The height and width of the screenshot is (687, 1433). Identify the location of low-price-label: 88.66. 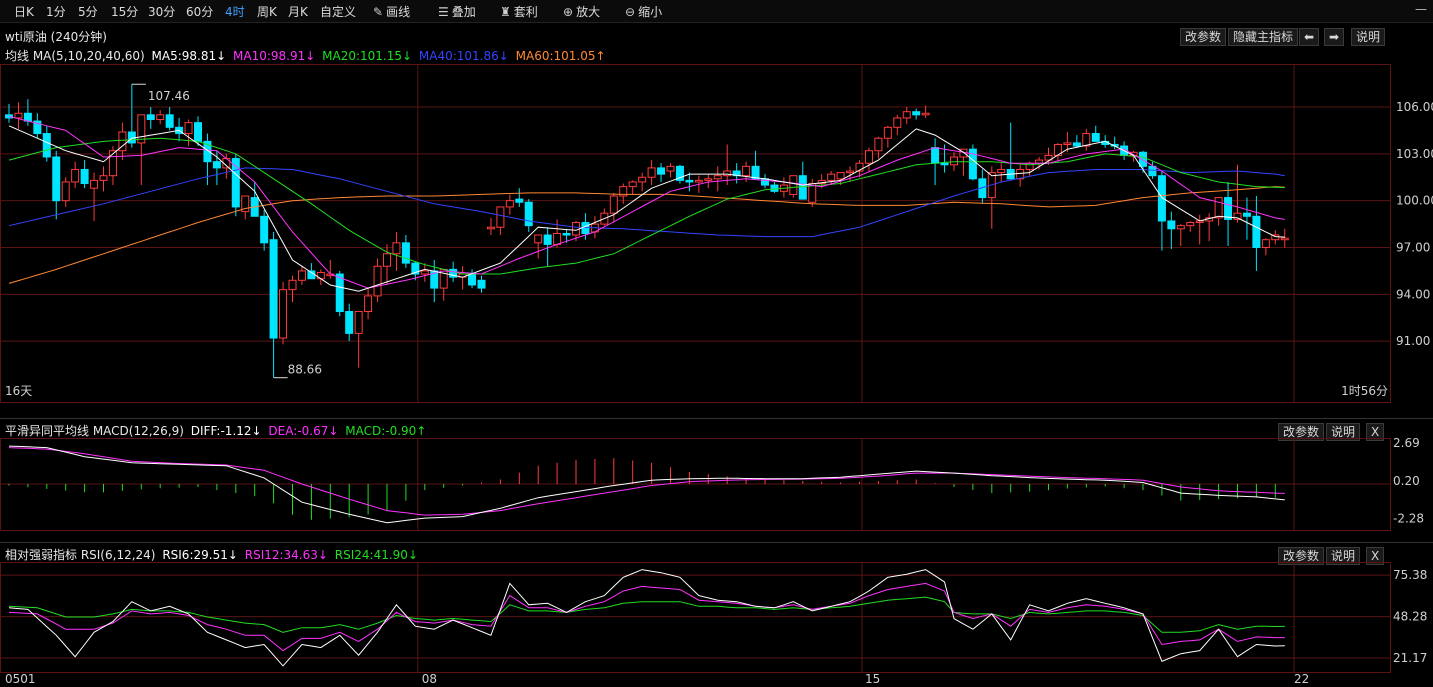
(305, 370).